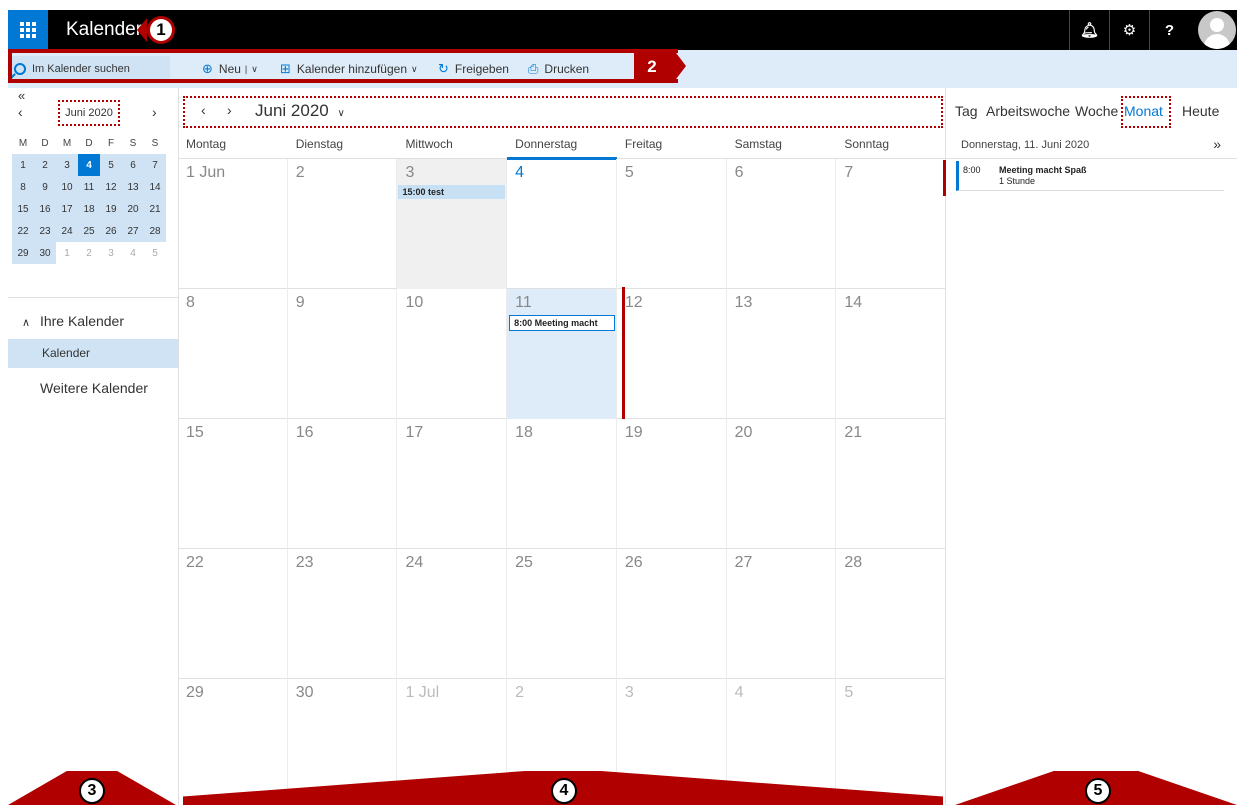  What do you see at coordinates (343, 224) in the screenshot?
I see `day-cell: 2` at bounding box center [343, 224].